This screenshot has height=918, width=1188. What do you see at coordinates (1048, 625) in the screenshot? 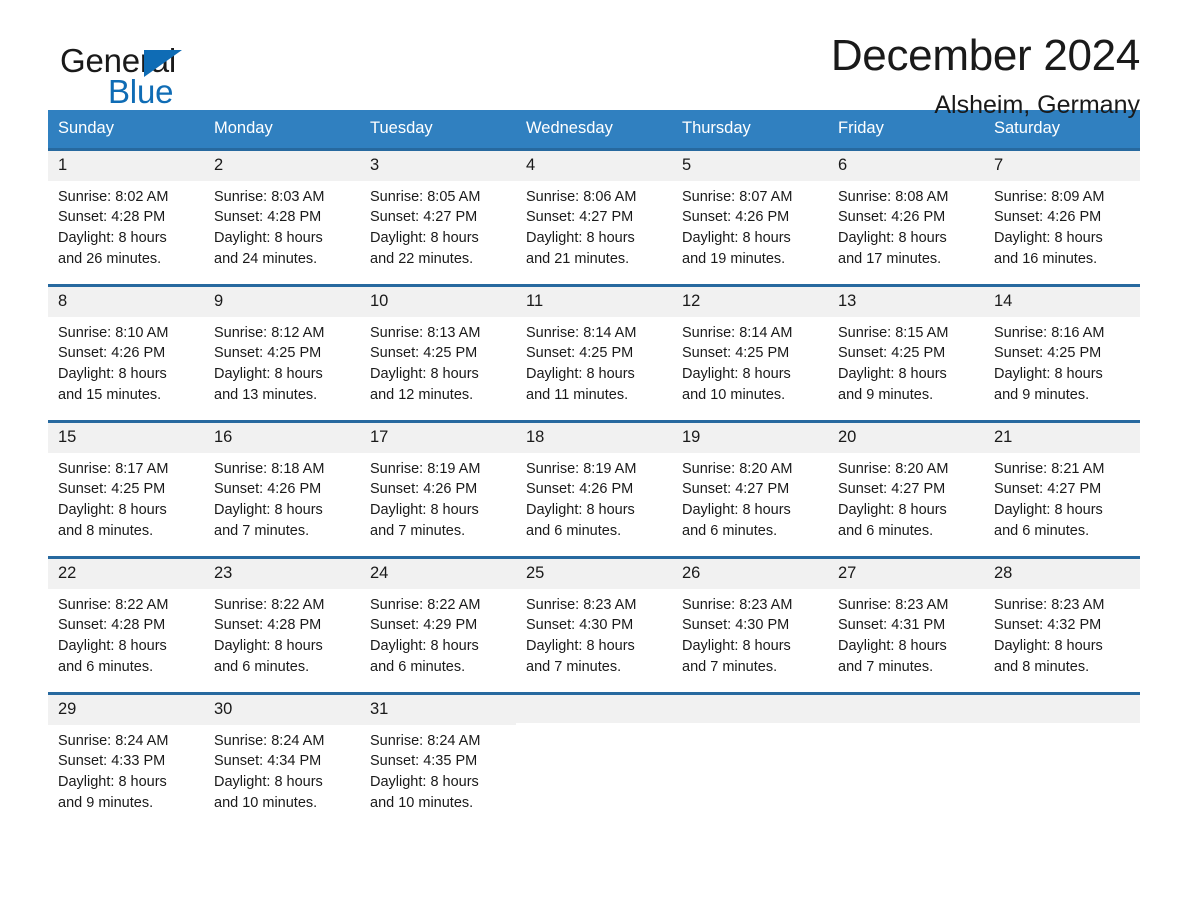
I see `sunset-text: Sunset: 4:32 PM` at bounding box center [1048, 625].